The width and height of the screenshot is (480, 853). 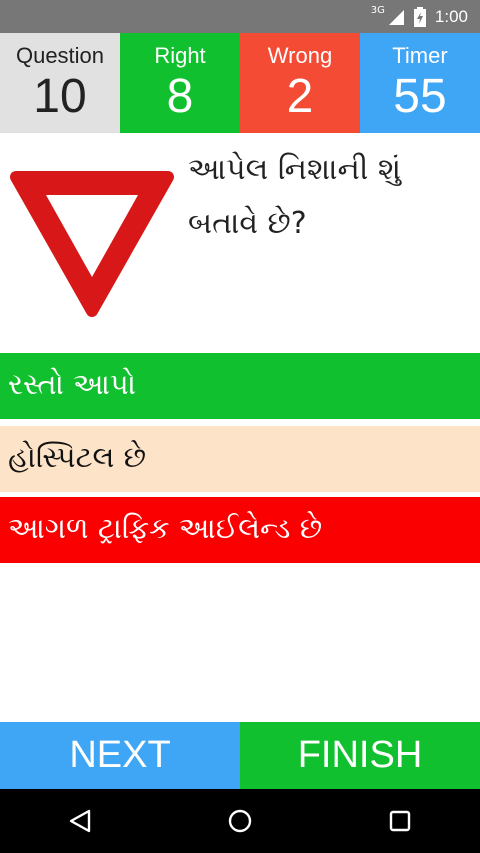 I want to click on home-icon, so click(x=240, y=821).